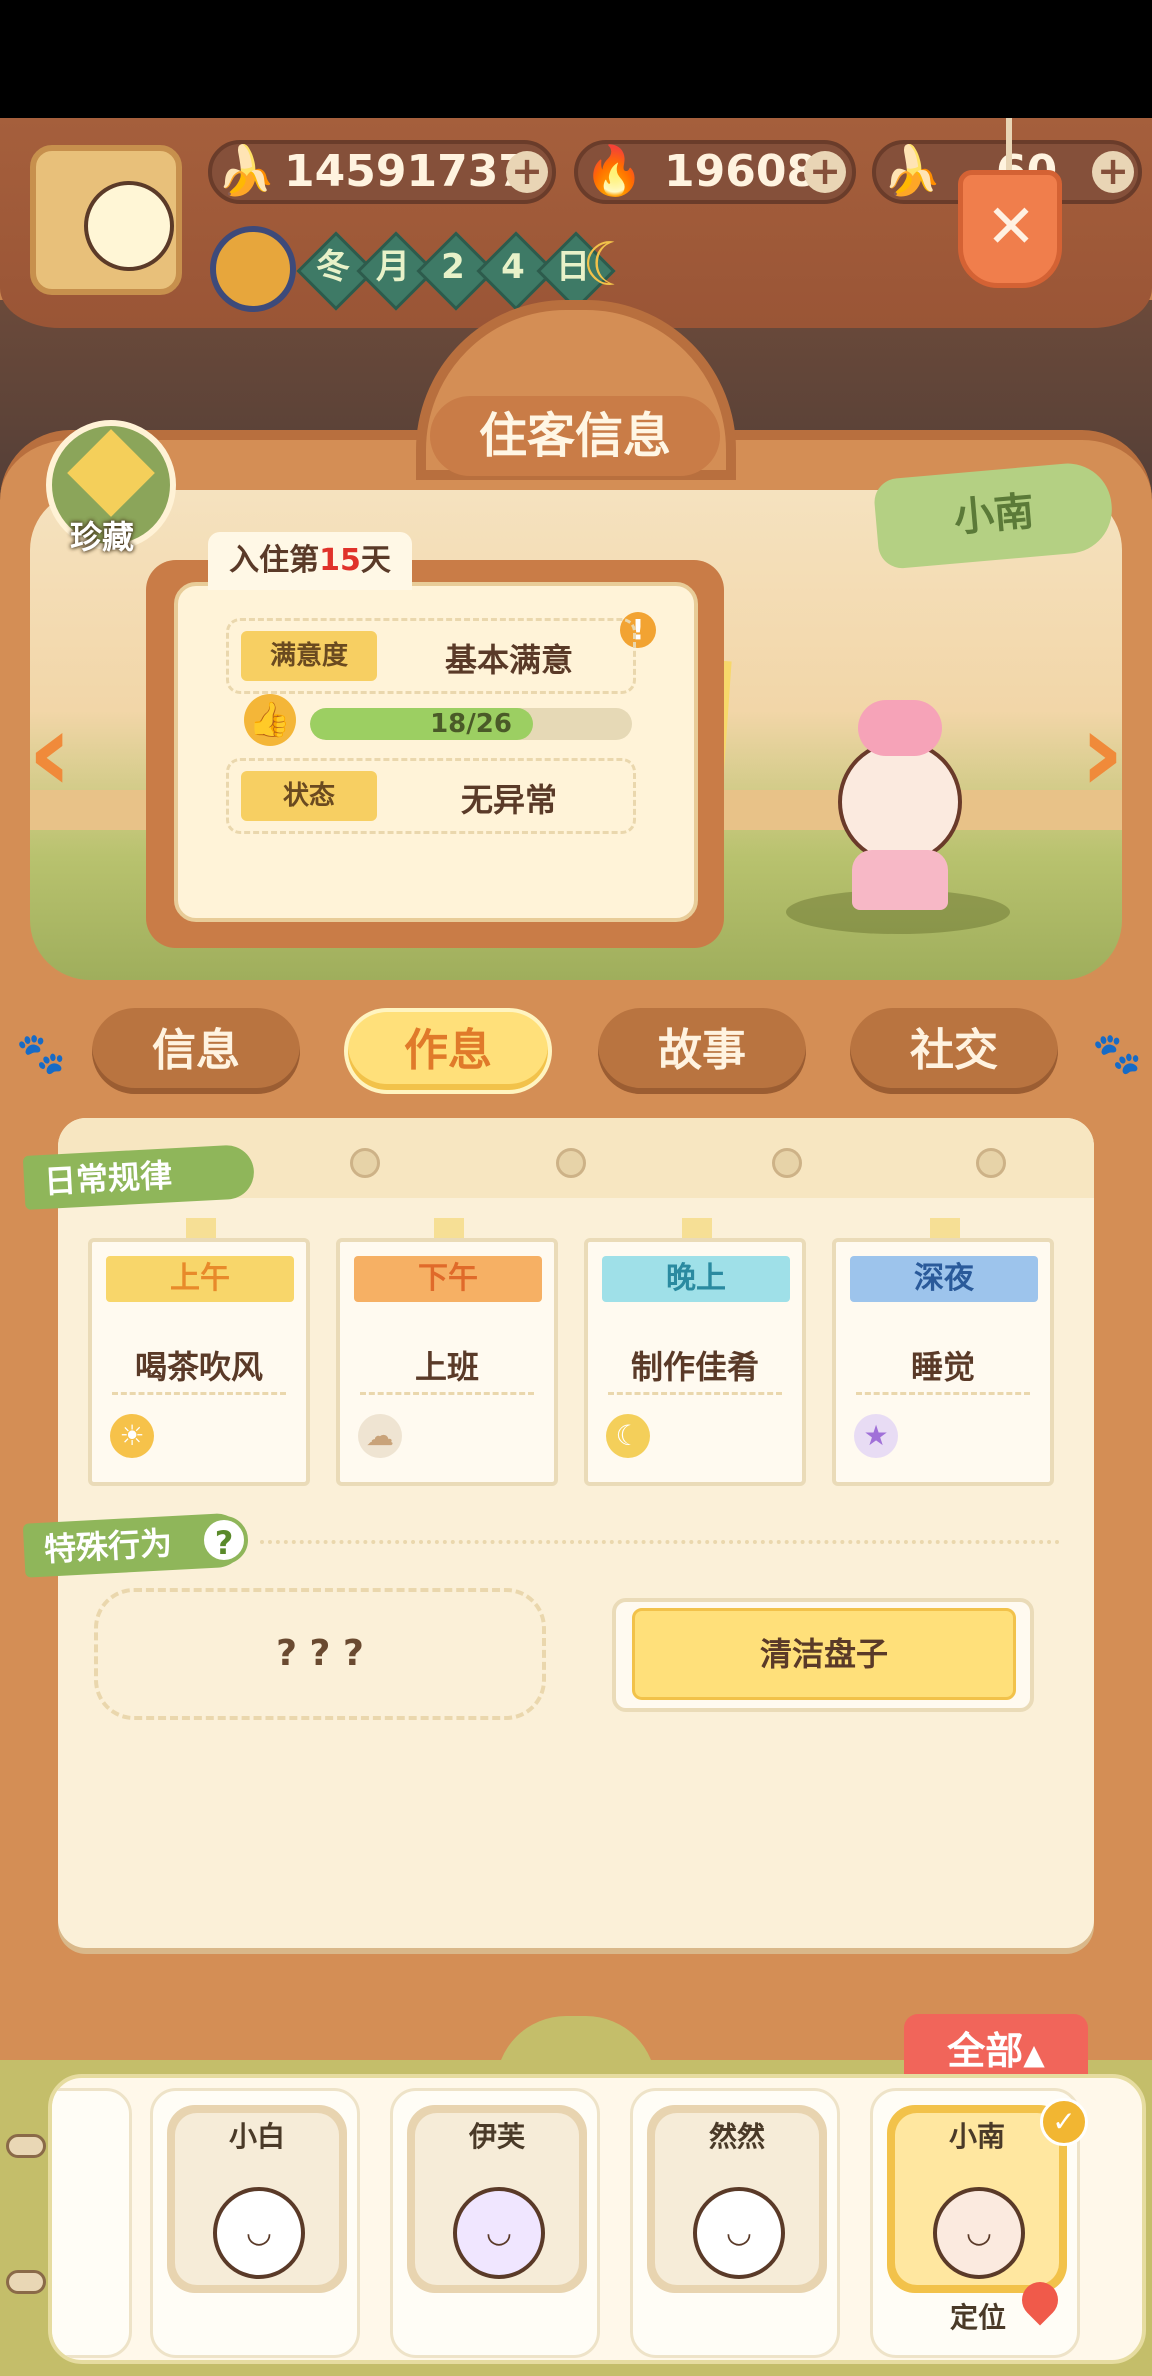 The width and height of the screenshot is (1152, 2376). I want to click on schedule-card-afternoon: 下午 上班 ☁, so click(447, 1362).